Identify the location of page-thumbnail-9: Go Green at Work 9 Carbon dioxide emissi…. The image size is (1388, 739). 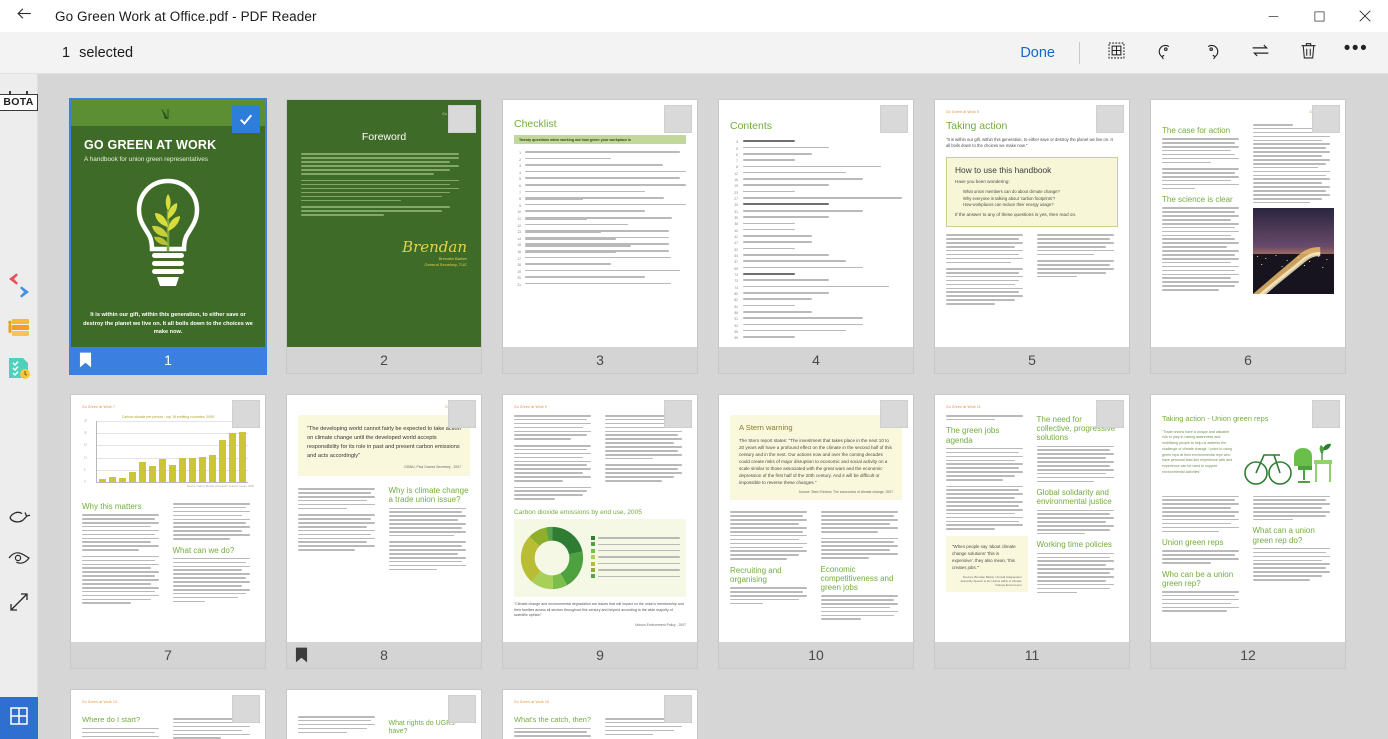
(600, 531).